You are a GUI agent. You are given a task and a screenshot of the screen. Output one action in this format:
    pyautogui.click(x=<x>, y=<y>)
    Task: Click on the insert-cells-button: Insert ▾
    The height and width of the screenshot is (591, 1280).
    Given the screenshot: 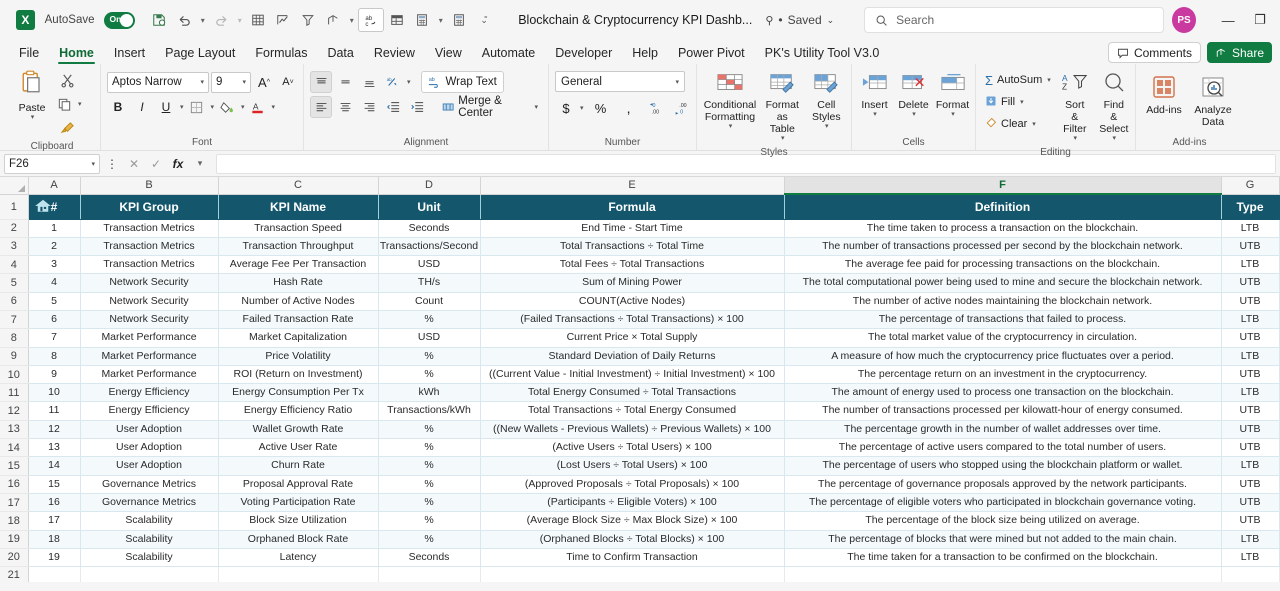 What is the action you would take?
    pyautogui.click(x=875, y=95)
    